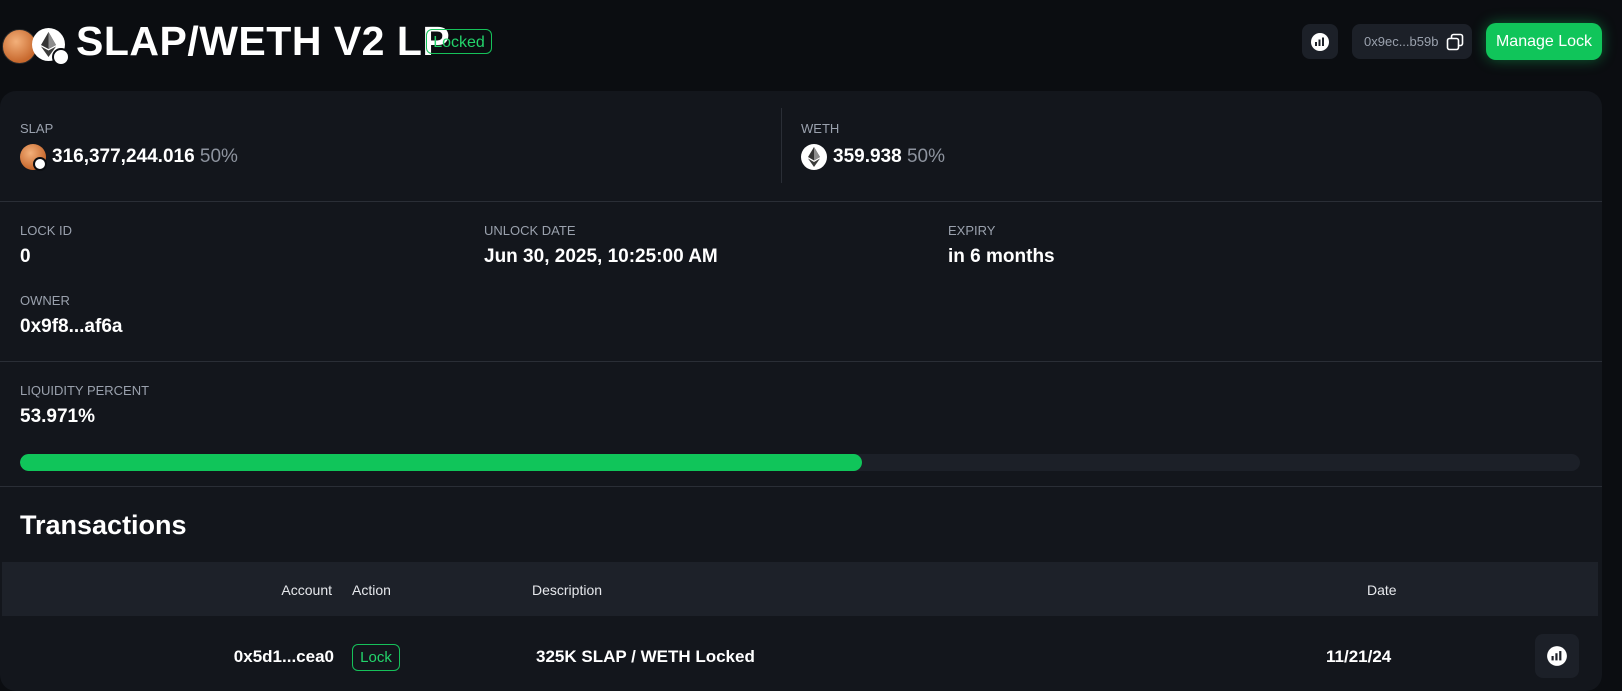 The width and height of the screenshot is (1622, 691). I want to click on reserve-amount: 316,377,244.016, so click(123, 156).